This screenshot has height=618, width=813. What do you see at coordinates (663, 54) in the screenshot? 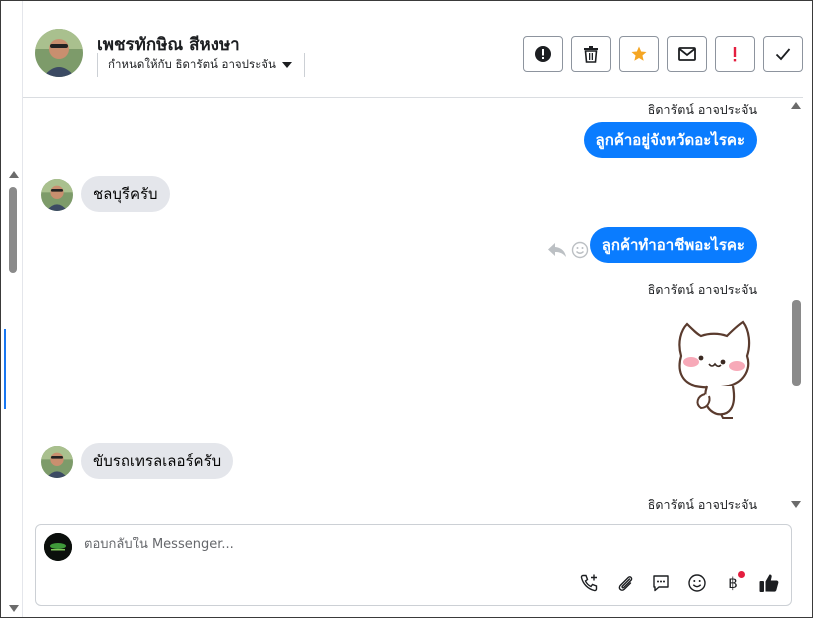
I see `header-actions` at bounding box center [663, 54].